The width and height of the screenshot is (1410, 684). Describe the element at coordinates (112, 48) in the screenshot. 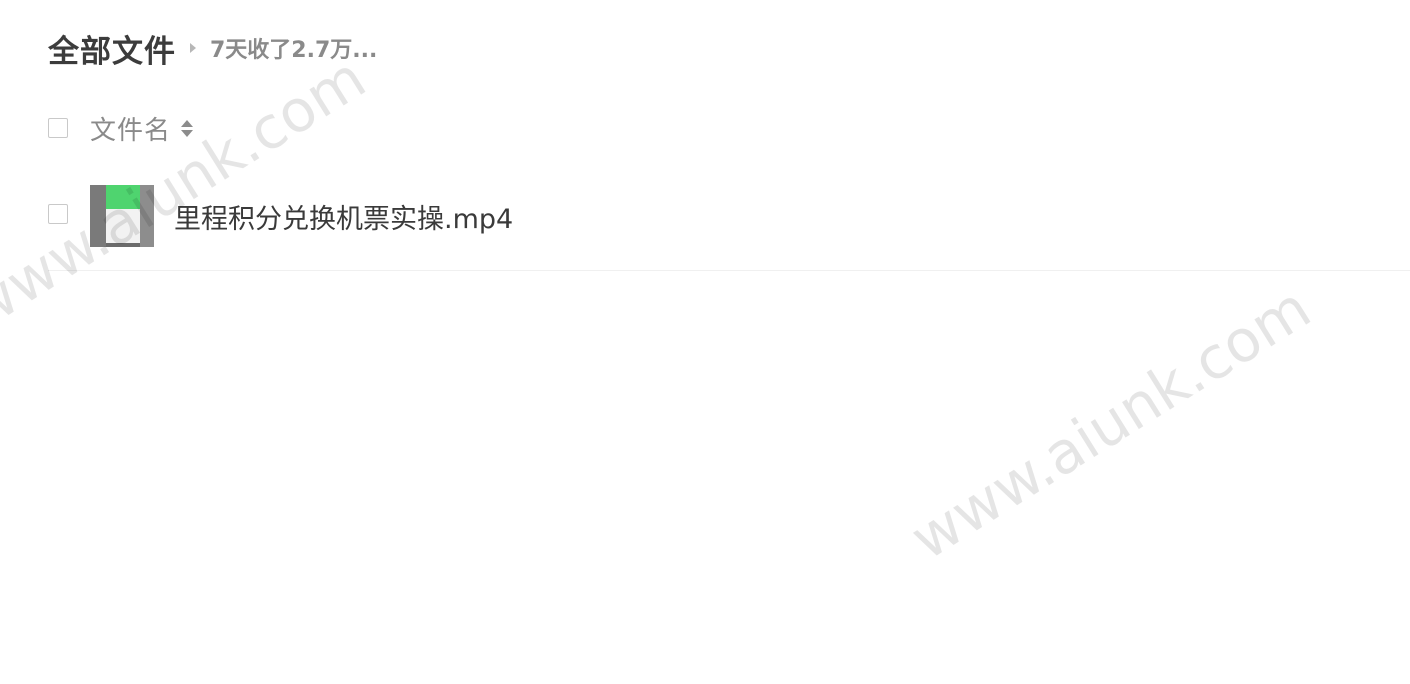

I see `breadcrumb-all-files: 全部文件` at that location.